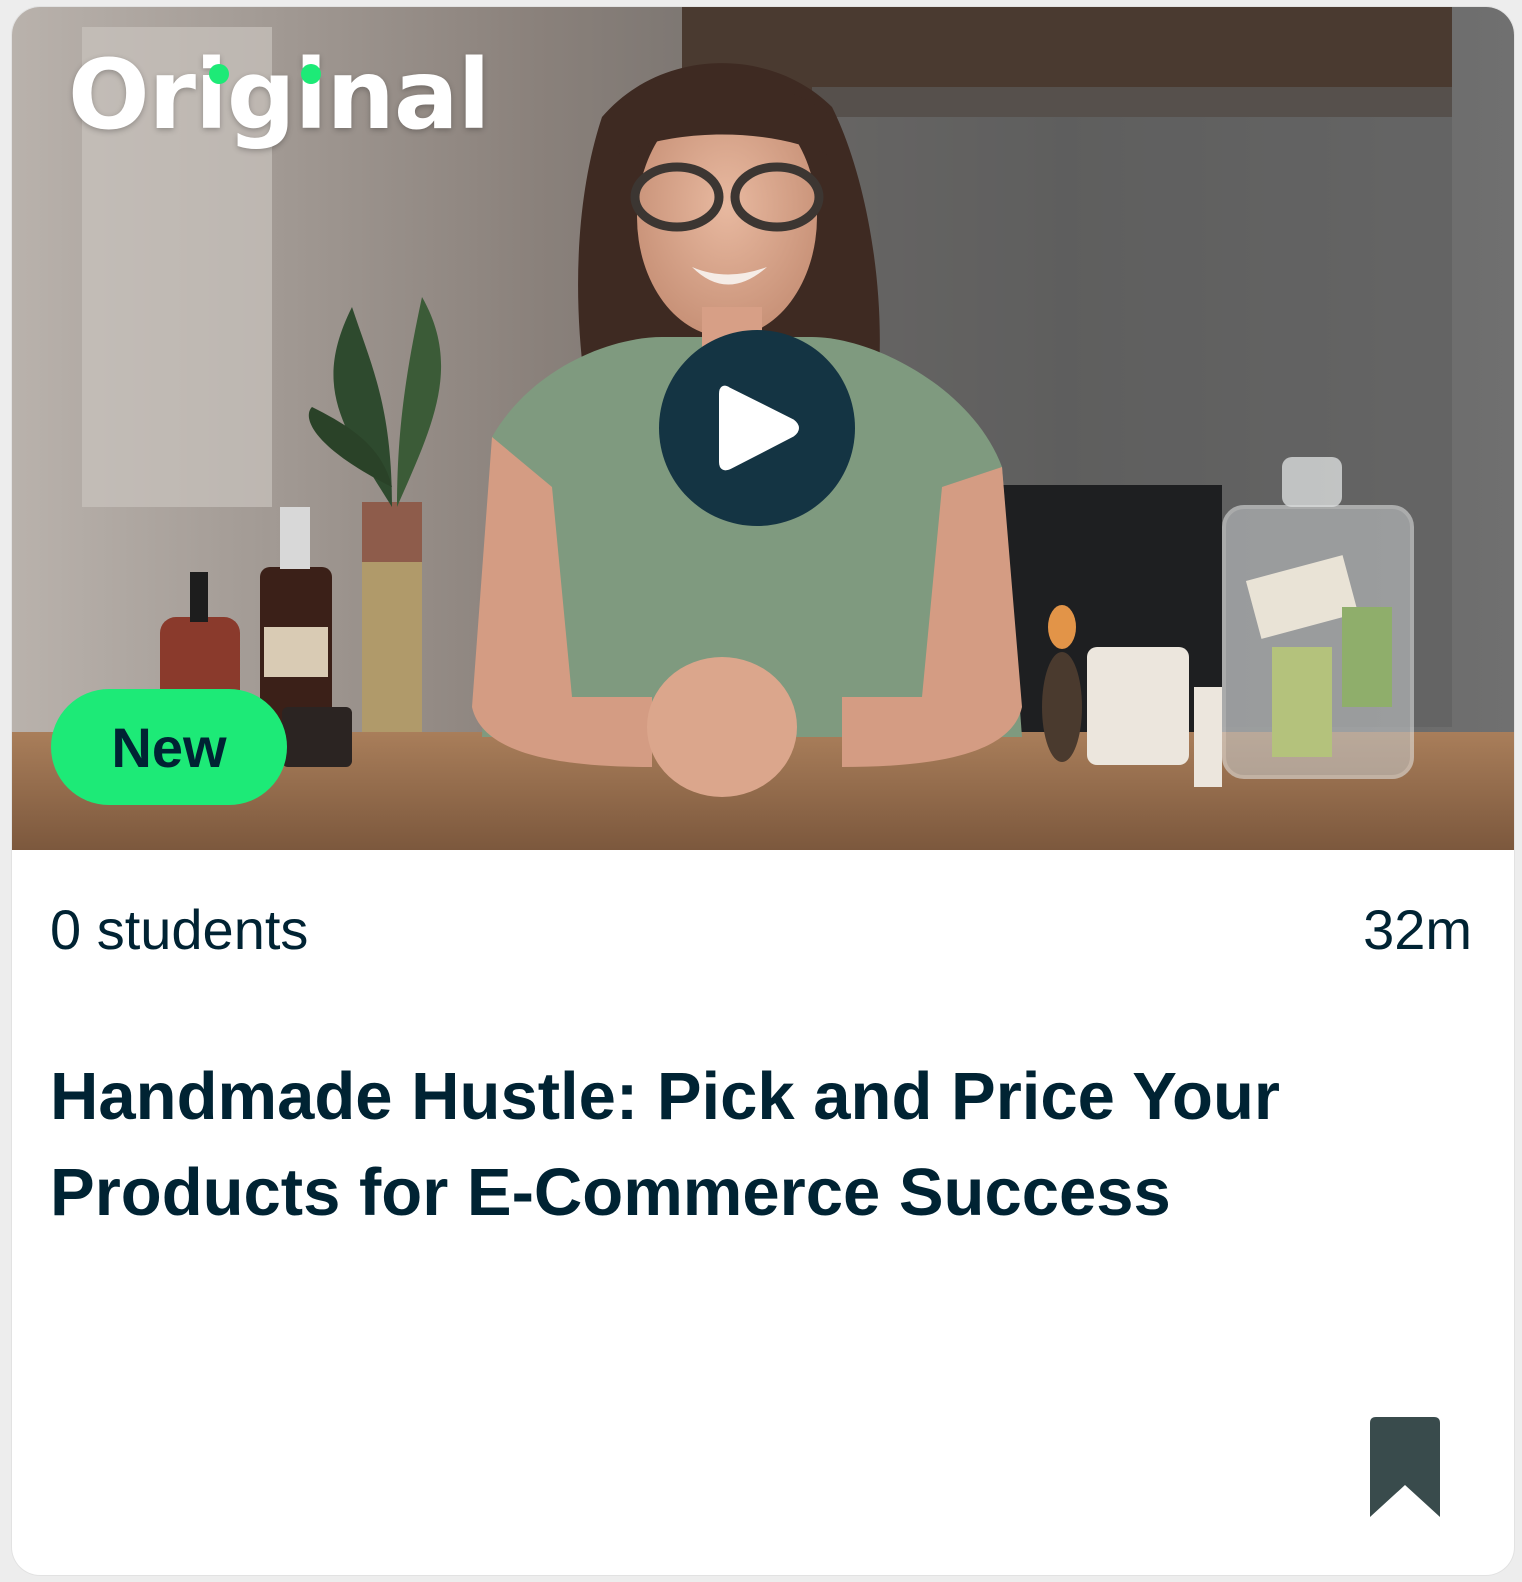 The image size is (1522, 1582). I want to click on course-meta: 0 students 32m, so click(761, 930).